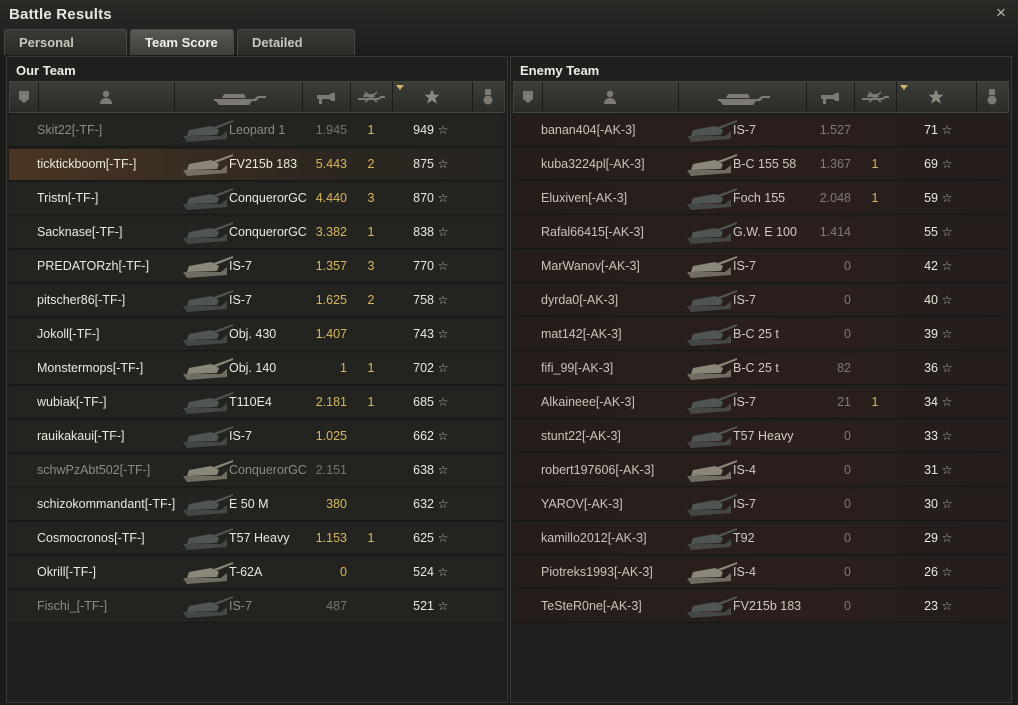 This screenshot has height=705, width=1018. Describe the element at coordinates (93, 266) in the screenshot. I see `player-name: PREDATORzh[-TF-]` at that location.